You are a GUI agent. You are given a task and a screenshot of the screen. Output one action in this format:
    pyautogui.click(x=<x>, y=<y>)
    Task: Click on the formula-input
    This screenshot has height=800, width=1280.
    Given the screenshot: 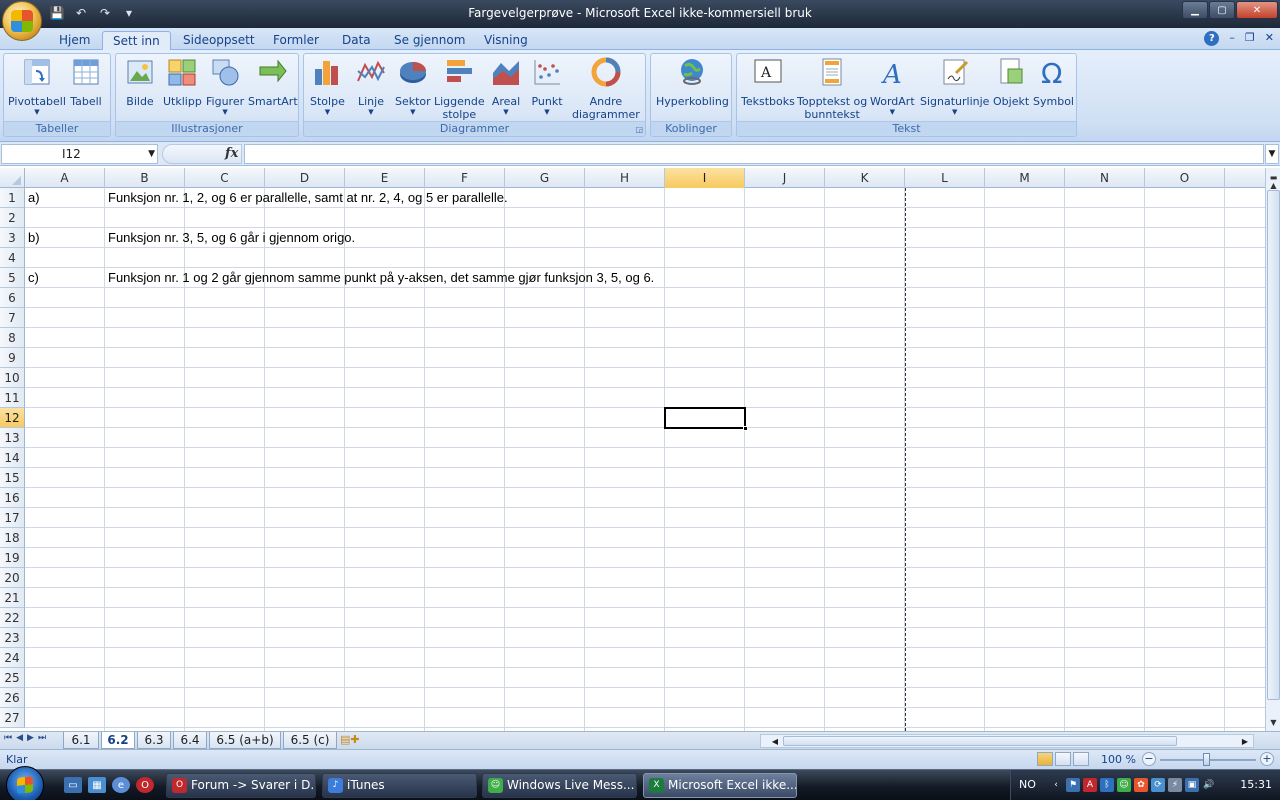 What is the action you would take?
    pyautogui.click(x=754, y=154)
    